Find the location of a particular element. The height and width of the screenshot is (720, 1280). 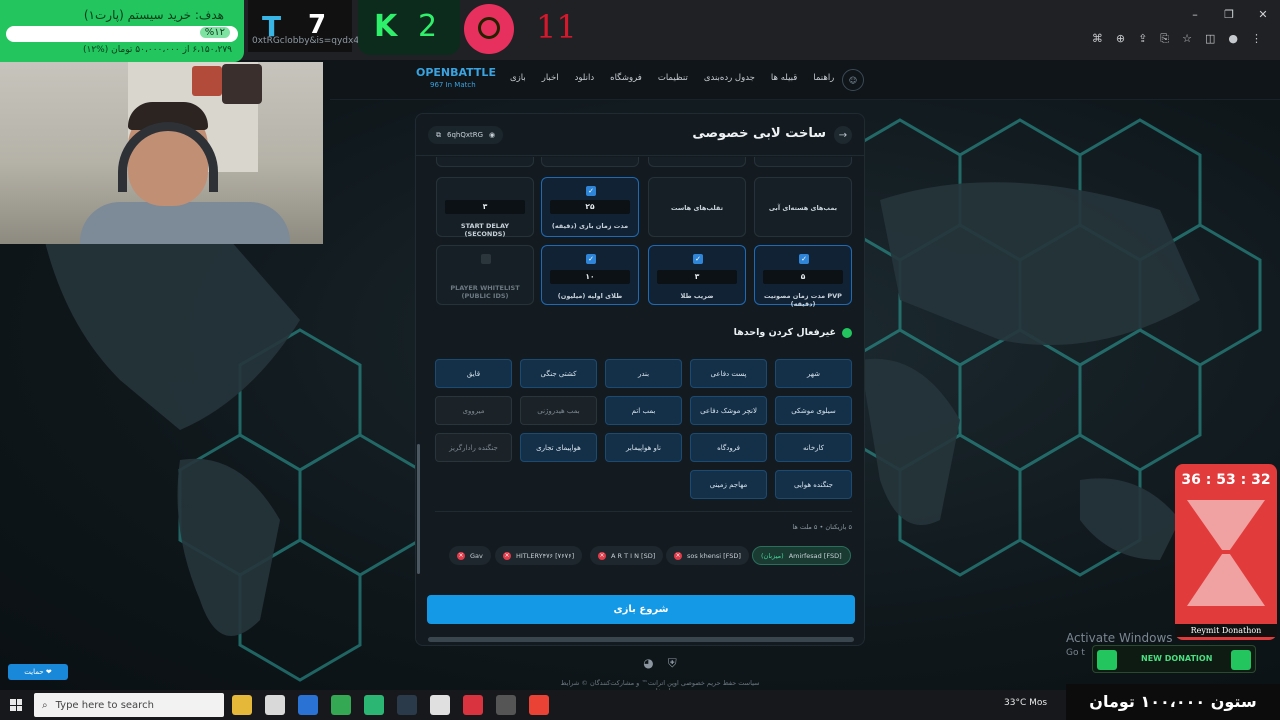

whitelist-label: PLAYER WHITELIST (PUBLIC IDS) is located at coordinates (485, 292).